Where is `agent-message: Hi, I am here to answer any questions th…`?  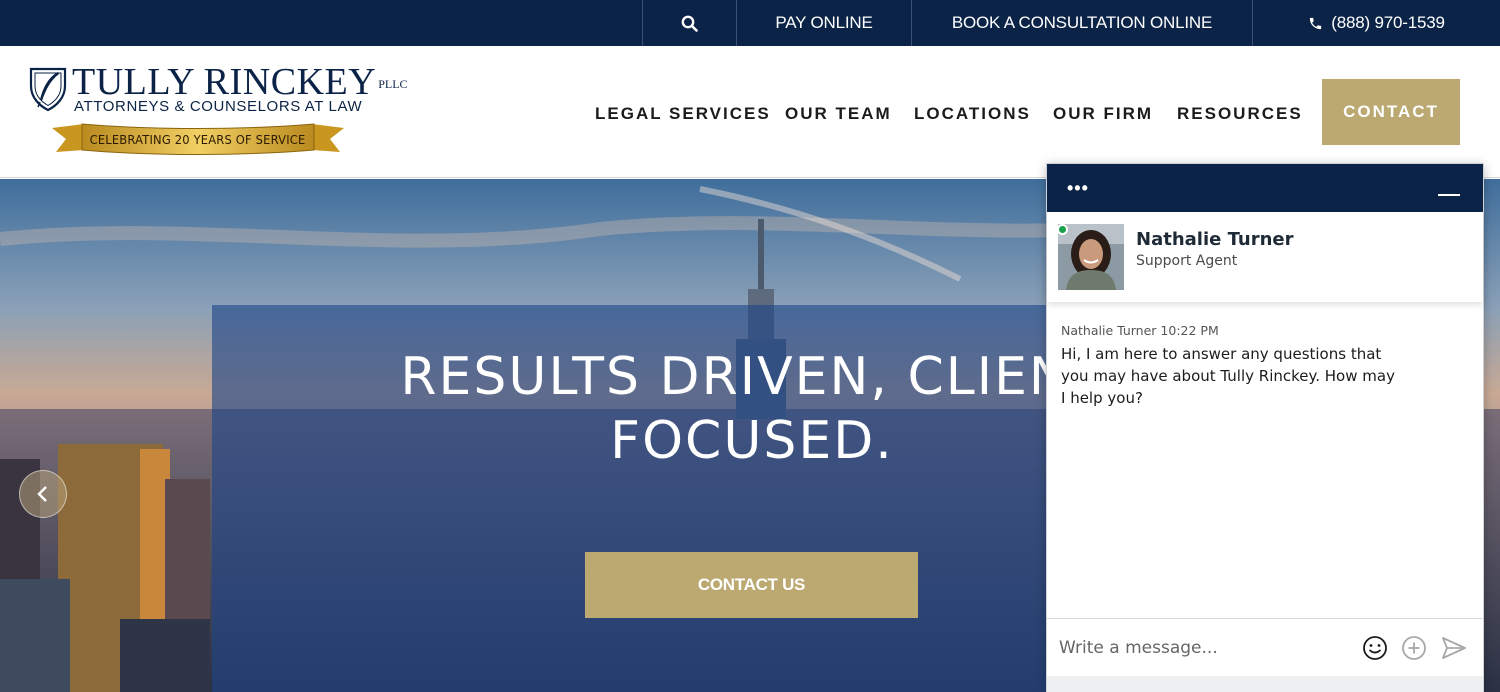
agent-message: Hi, I am here to answer any questions th… is located at coordinates (1228, 376).